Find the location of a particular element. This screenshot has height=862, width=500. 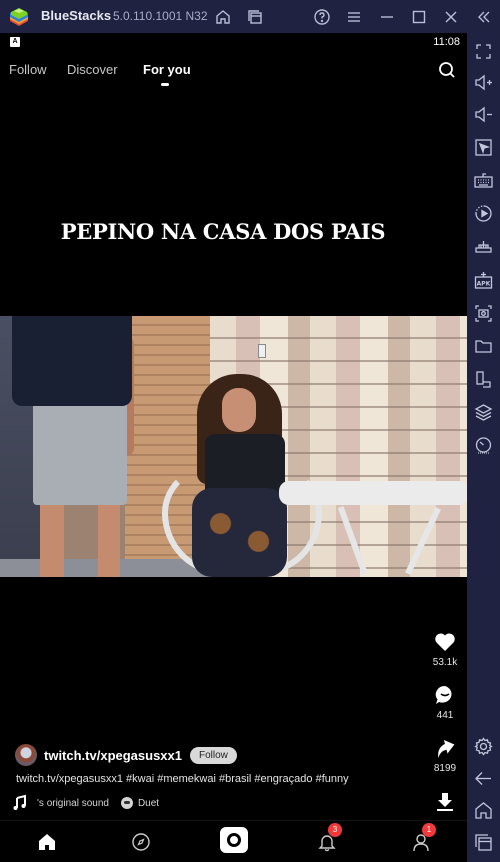

tab-for-you: For you is located at coordinates (167, 69).